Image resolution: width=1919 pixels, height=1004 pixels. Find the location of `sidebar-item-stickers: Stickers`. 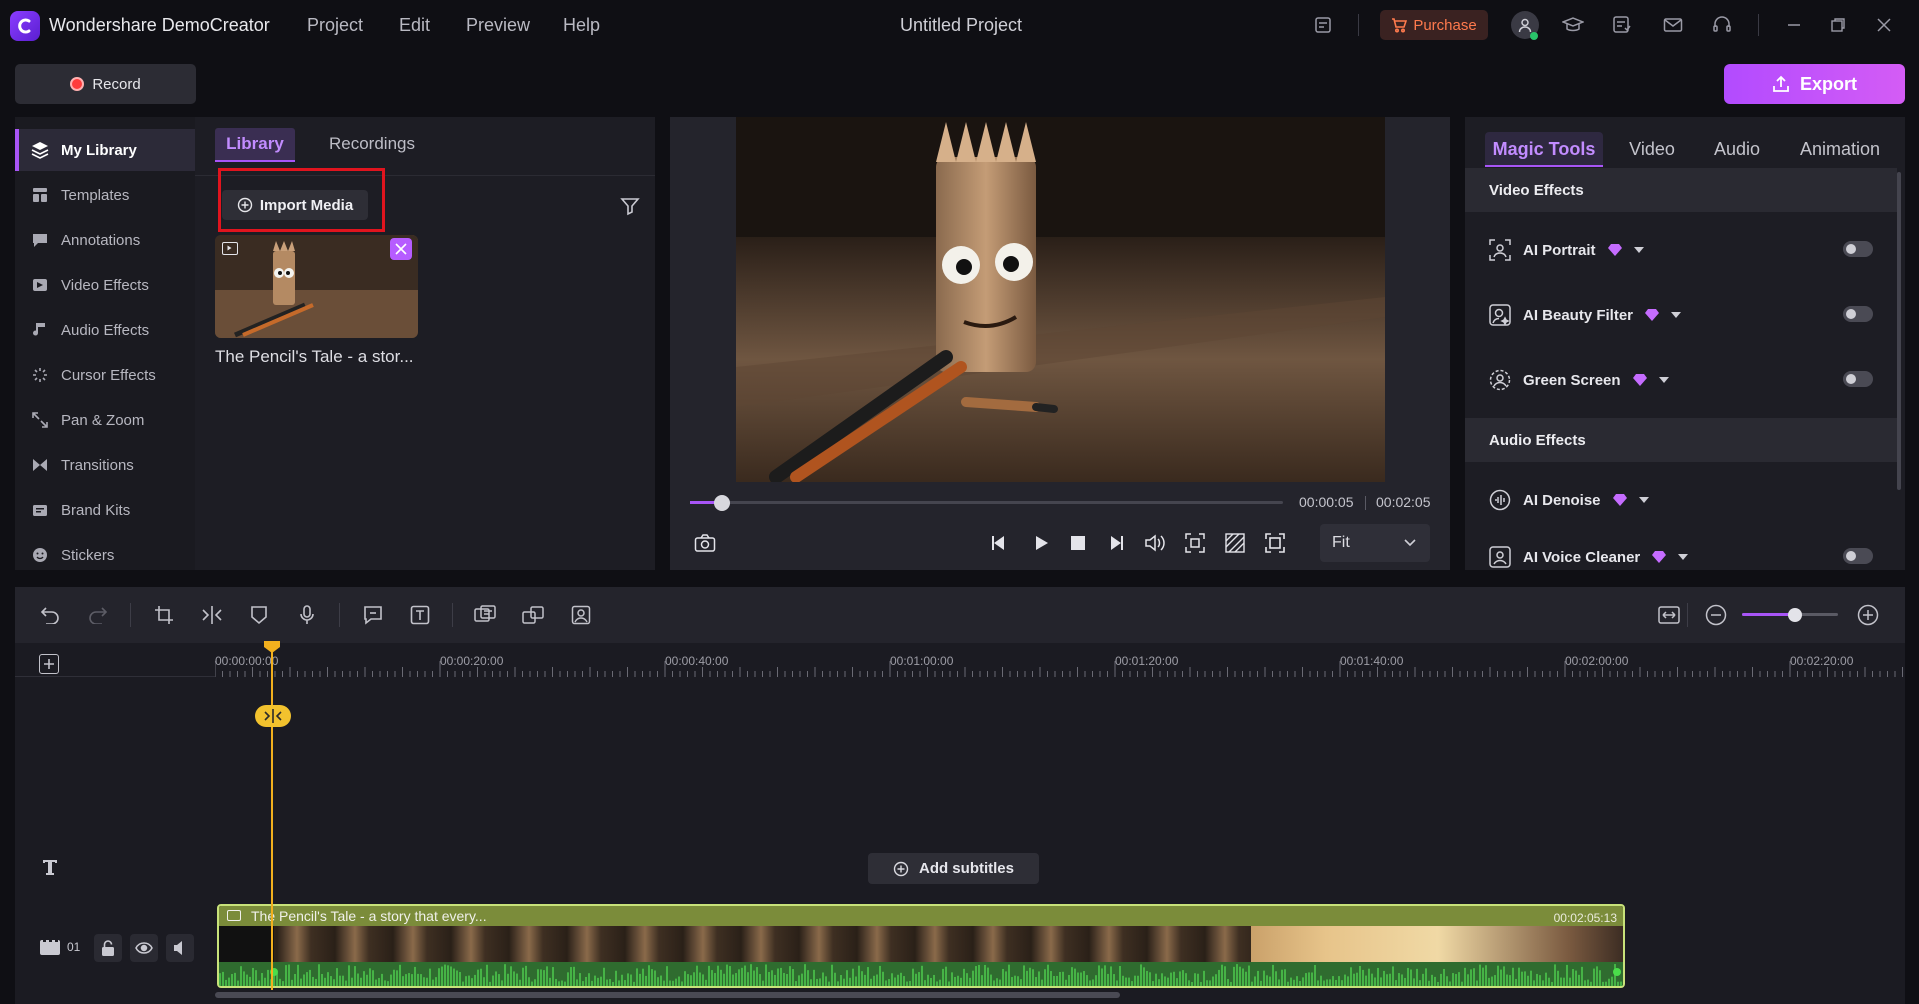

sidebar-item-stickers: Stickers is located at coordinates (105, 555).